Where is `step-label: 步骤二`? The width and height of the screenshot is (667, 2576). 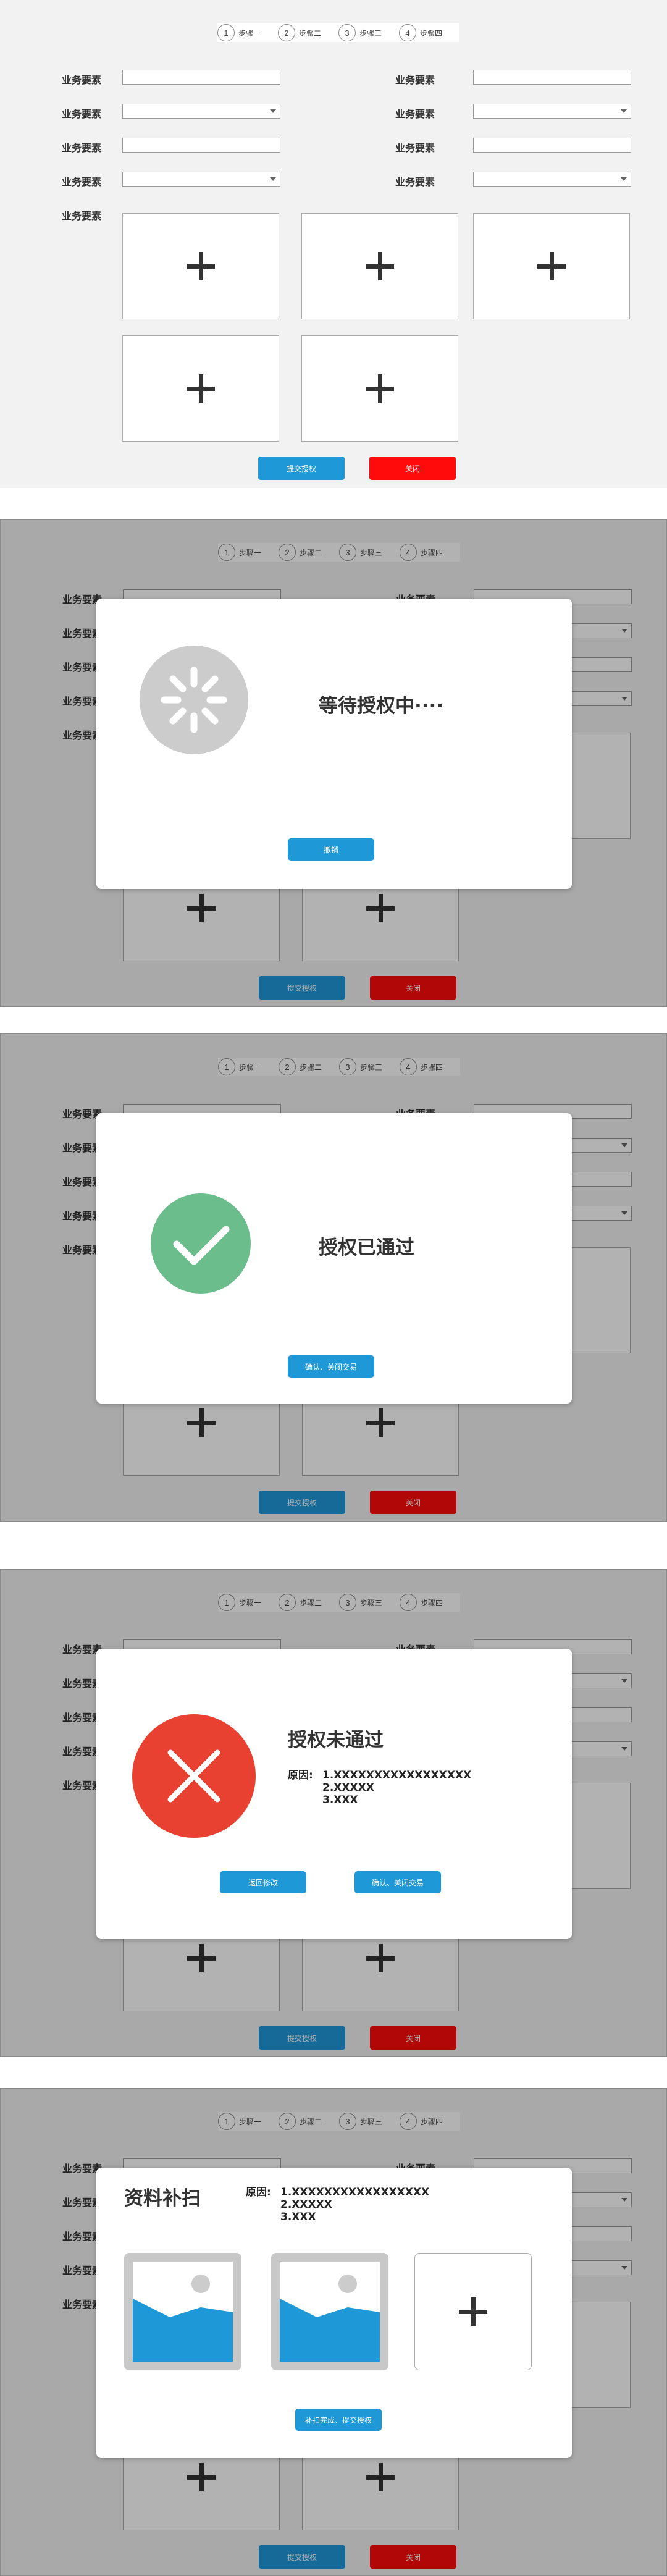
step-label: 步骤二 is located at coordinates (310, 33).